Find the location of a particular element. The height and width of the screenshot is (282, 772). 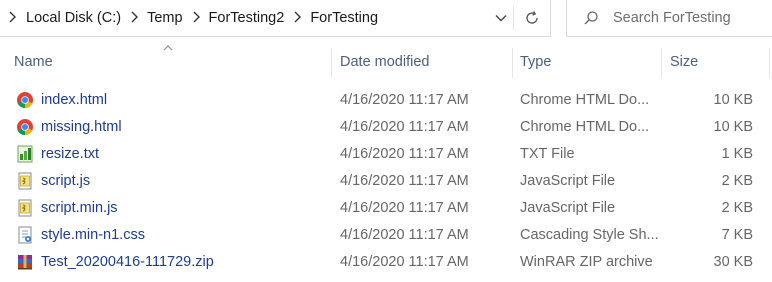

file-name: script.js is located at coordinates (66, 180).